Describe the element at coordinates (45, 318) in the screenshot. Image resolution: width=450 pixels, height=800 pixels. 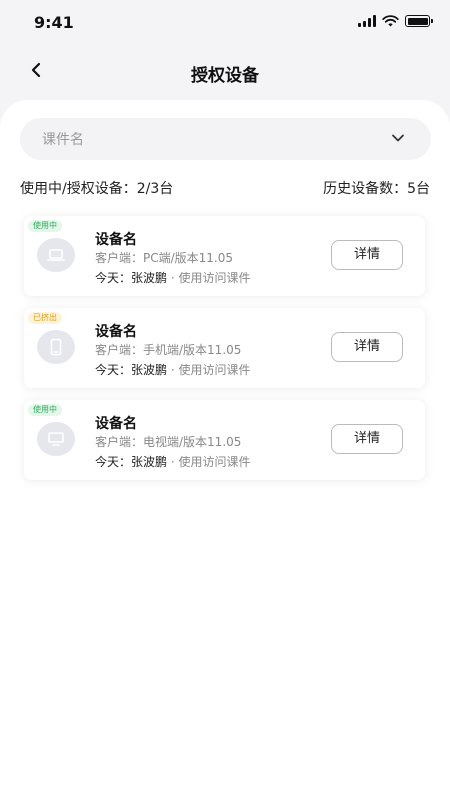
I see `status-badge: 已挤出` at that location.